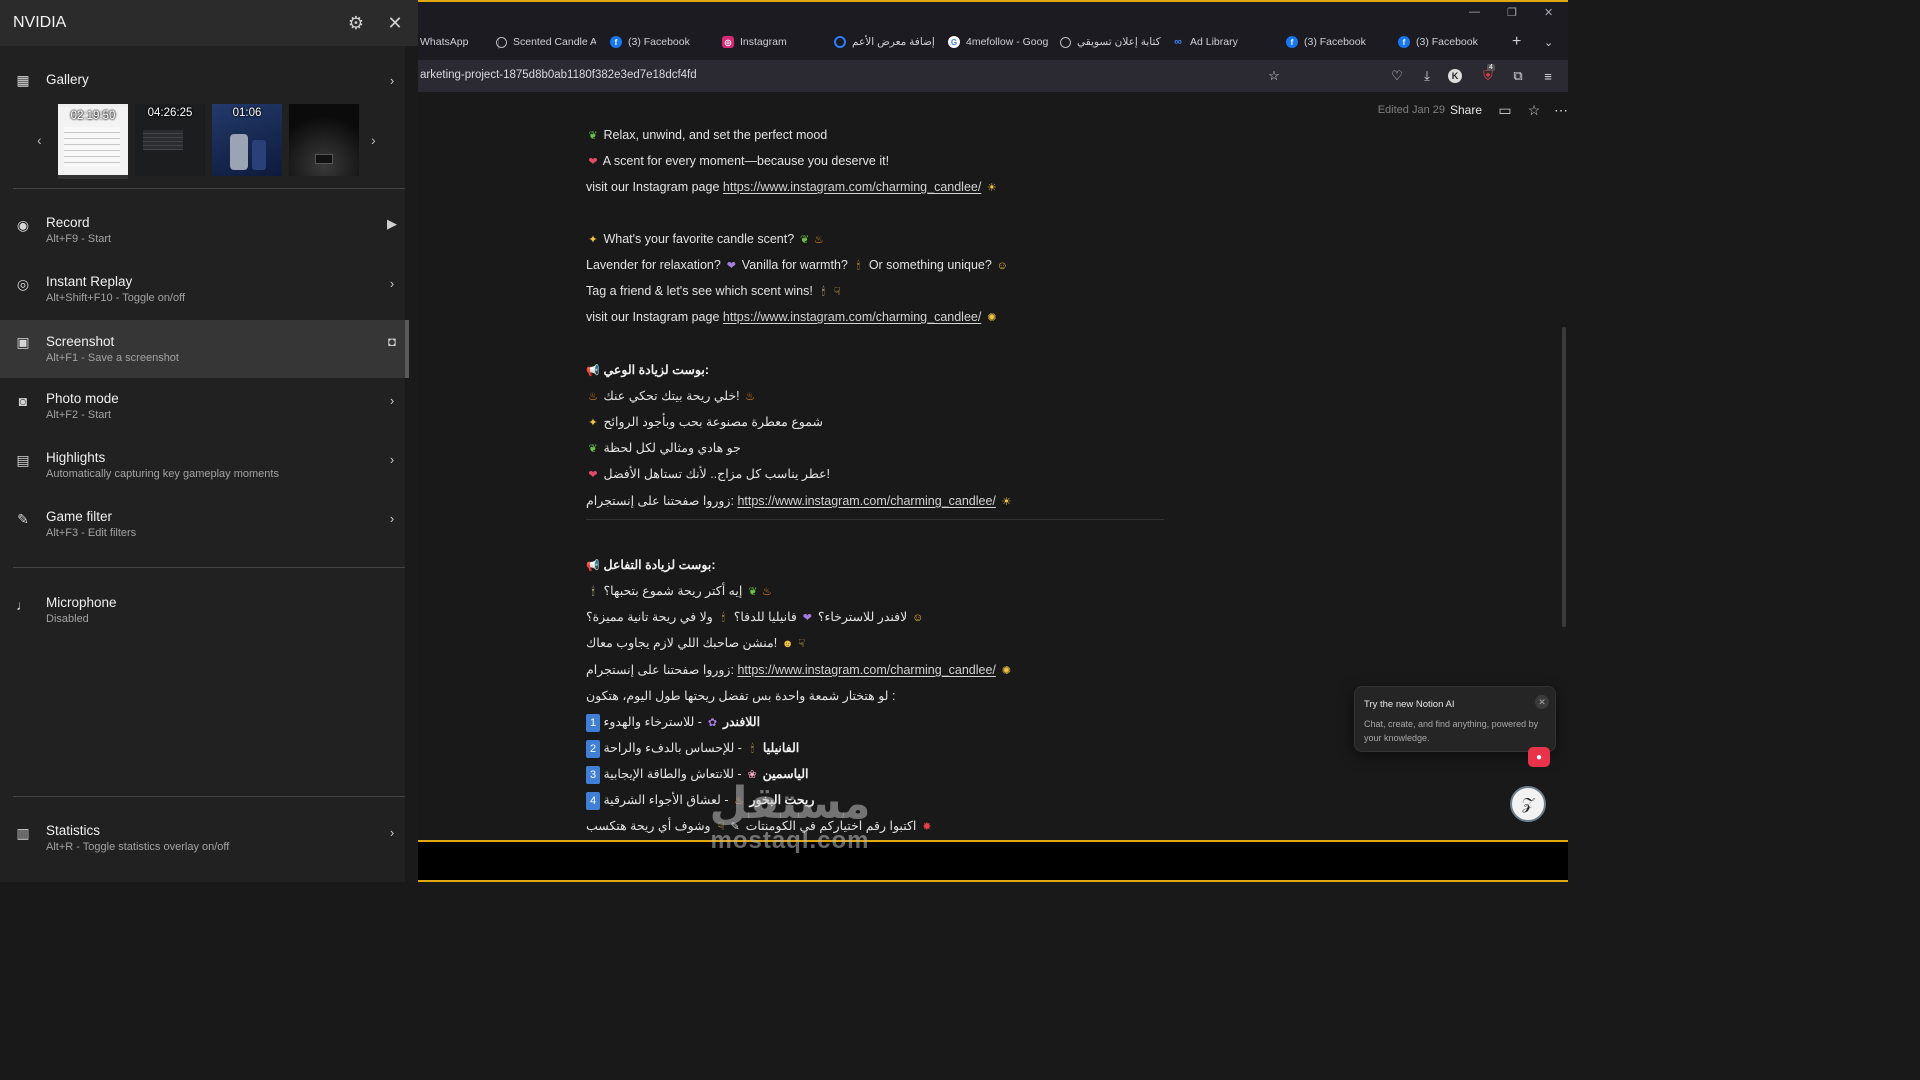 This screenshot has width=1920, height=1080. Describe the element at coordinates (1466, 110) in the screenshot. I see `share-button: Share` at that location.